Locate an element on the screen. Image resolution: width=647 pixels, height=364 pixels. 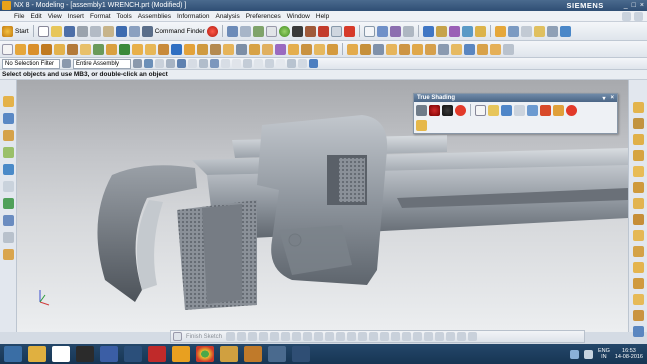
new-file-icon is located at coordinates (43, 31).